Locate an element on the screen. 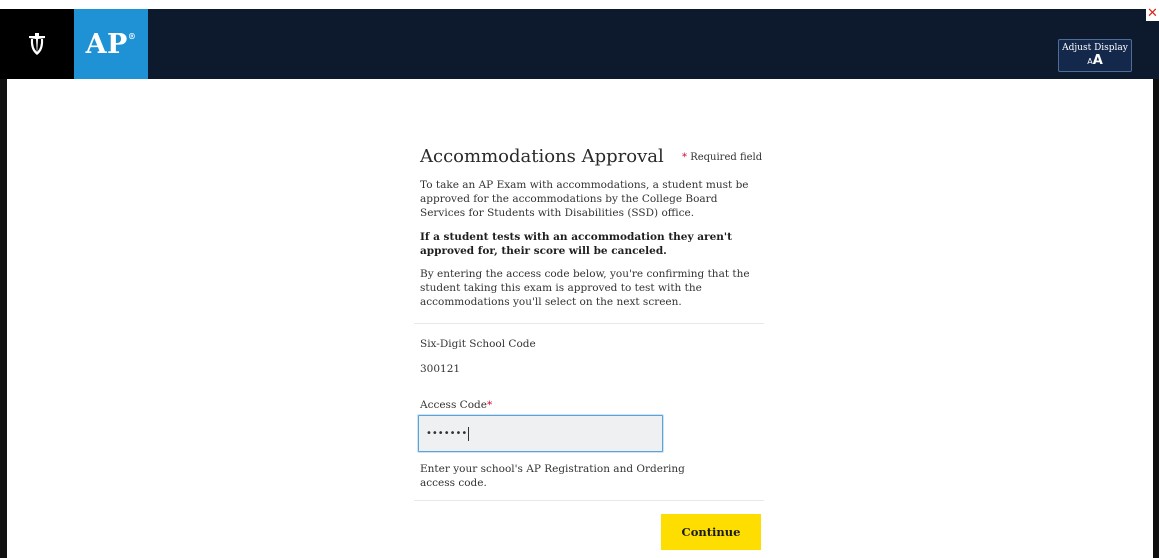 The width and height of the screenshot is (1159, 558). ap-logo: AP® is located at coordinates (111, 44).